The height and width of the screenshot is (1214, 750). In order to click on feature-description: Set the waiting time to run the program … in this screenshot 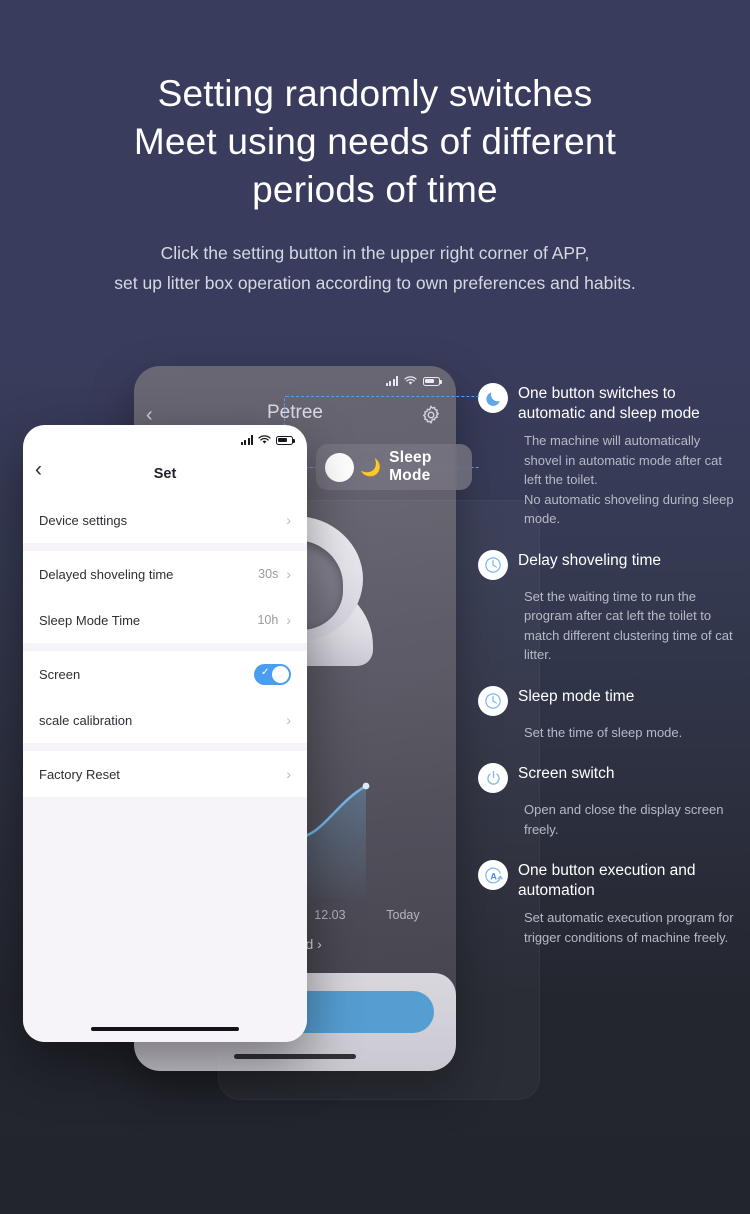, I will do `click(628, 625)`.